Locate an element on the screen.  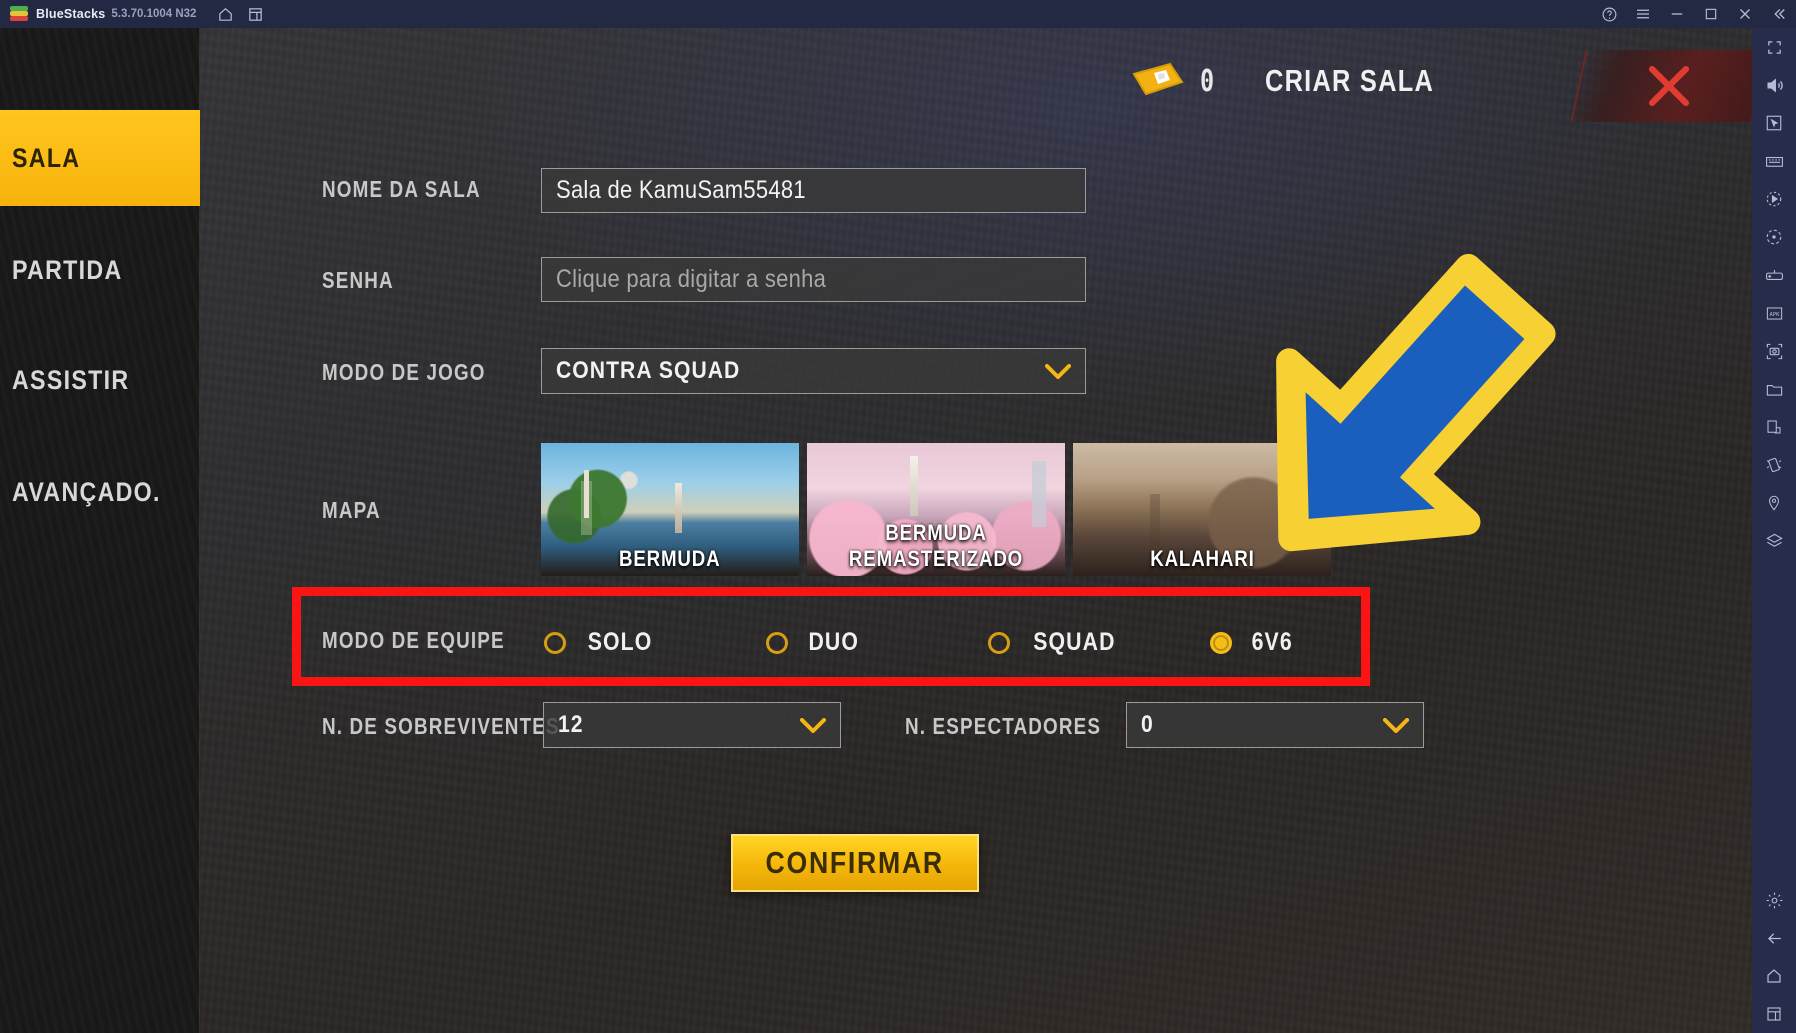
highlight-annotation-box is located at coordinates (831, 636).